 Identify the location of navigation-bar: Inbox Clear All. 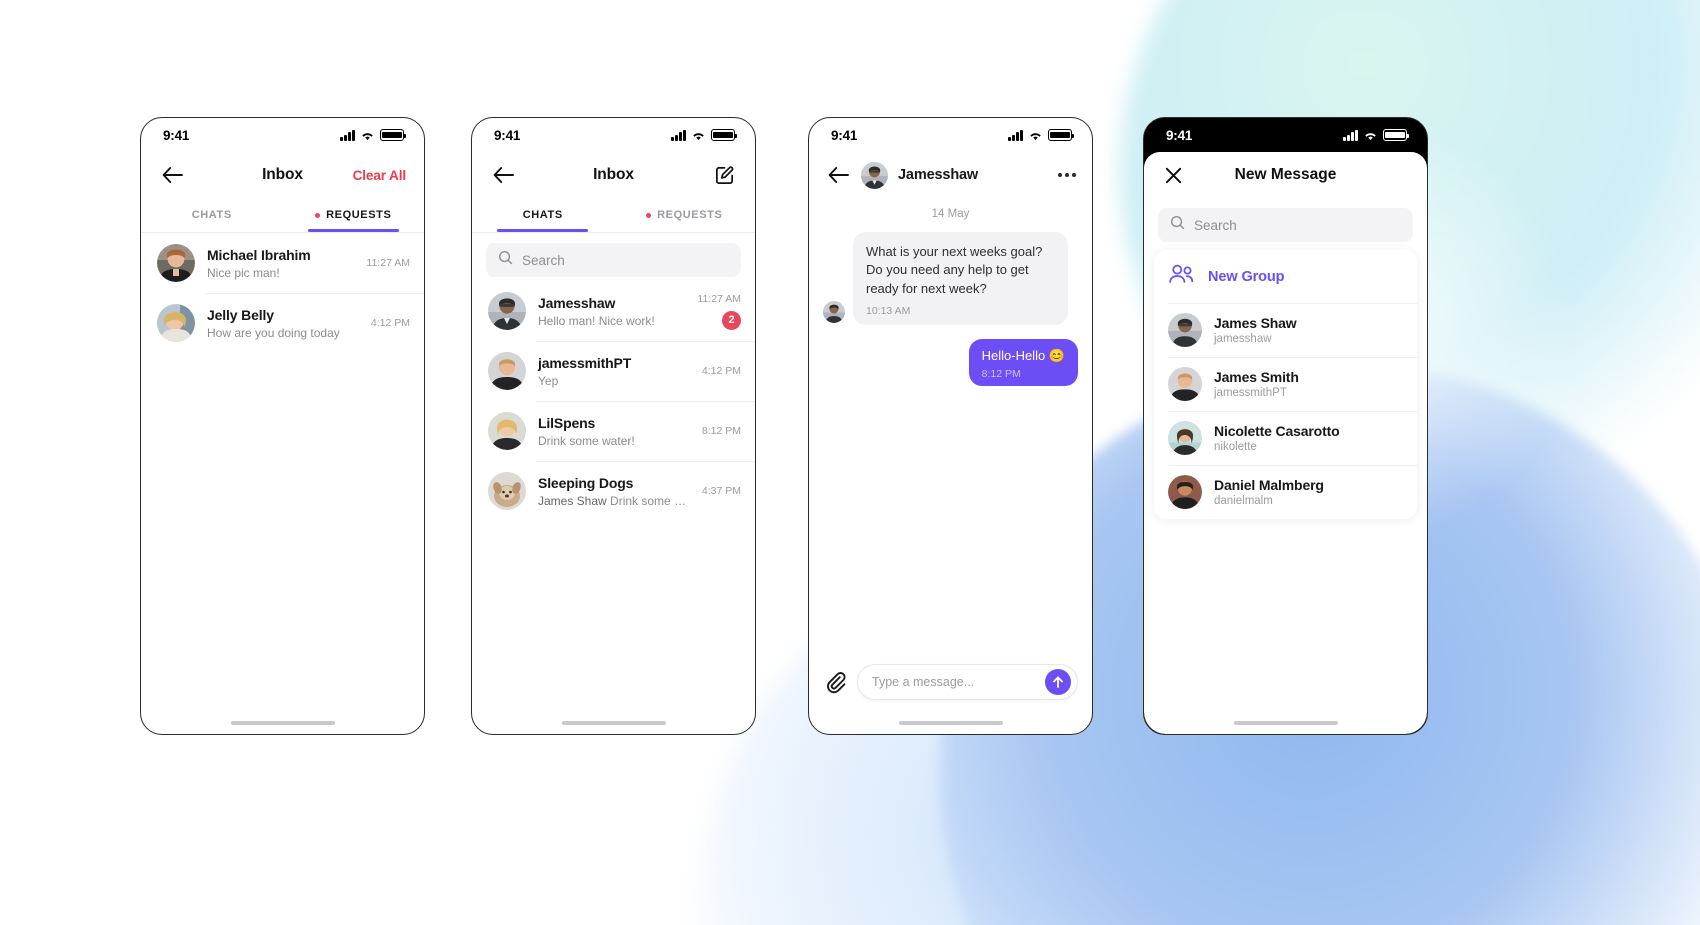
(282, 175).